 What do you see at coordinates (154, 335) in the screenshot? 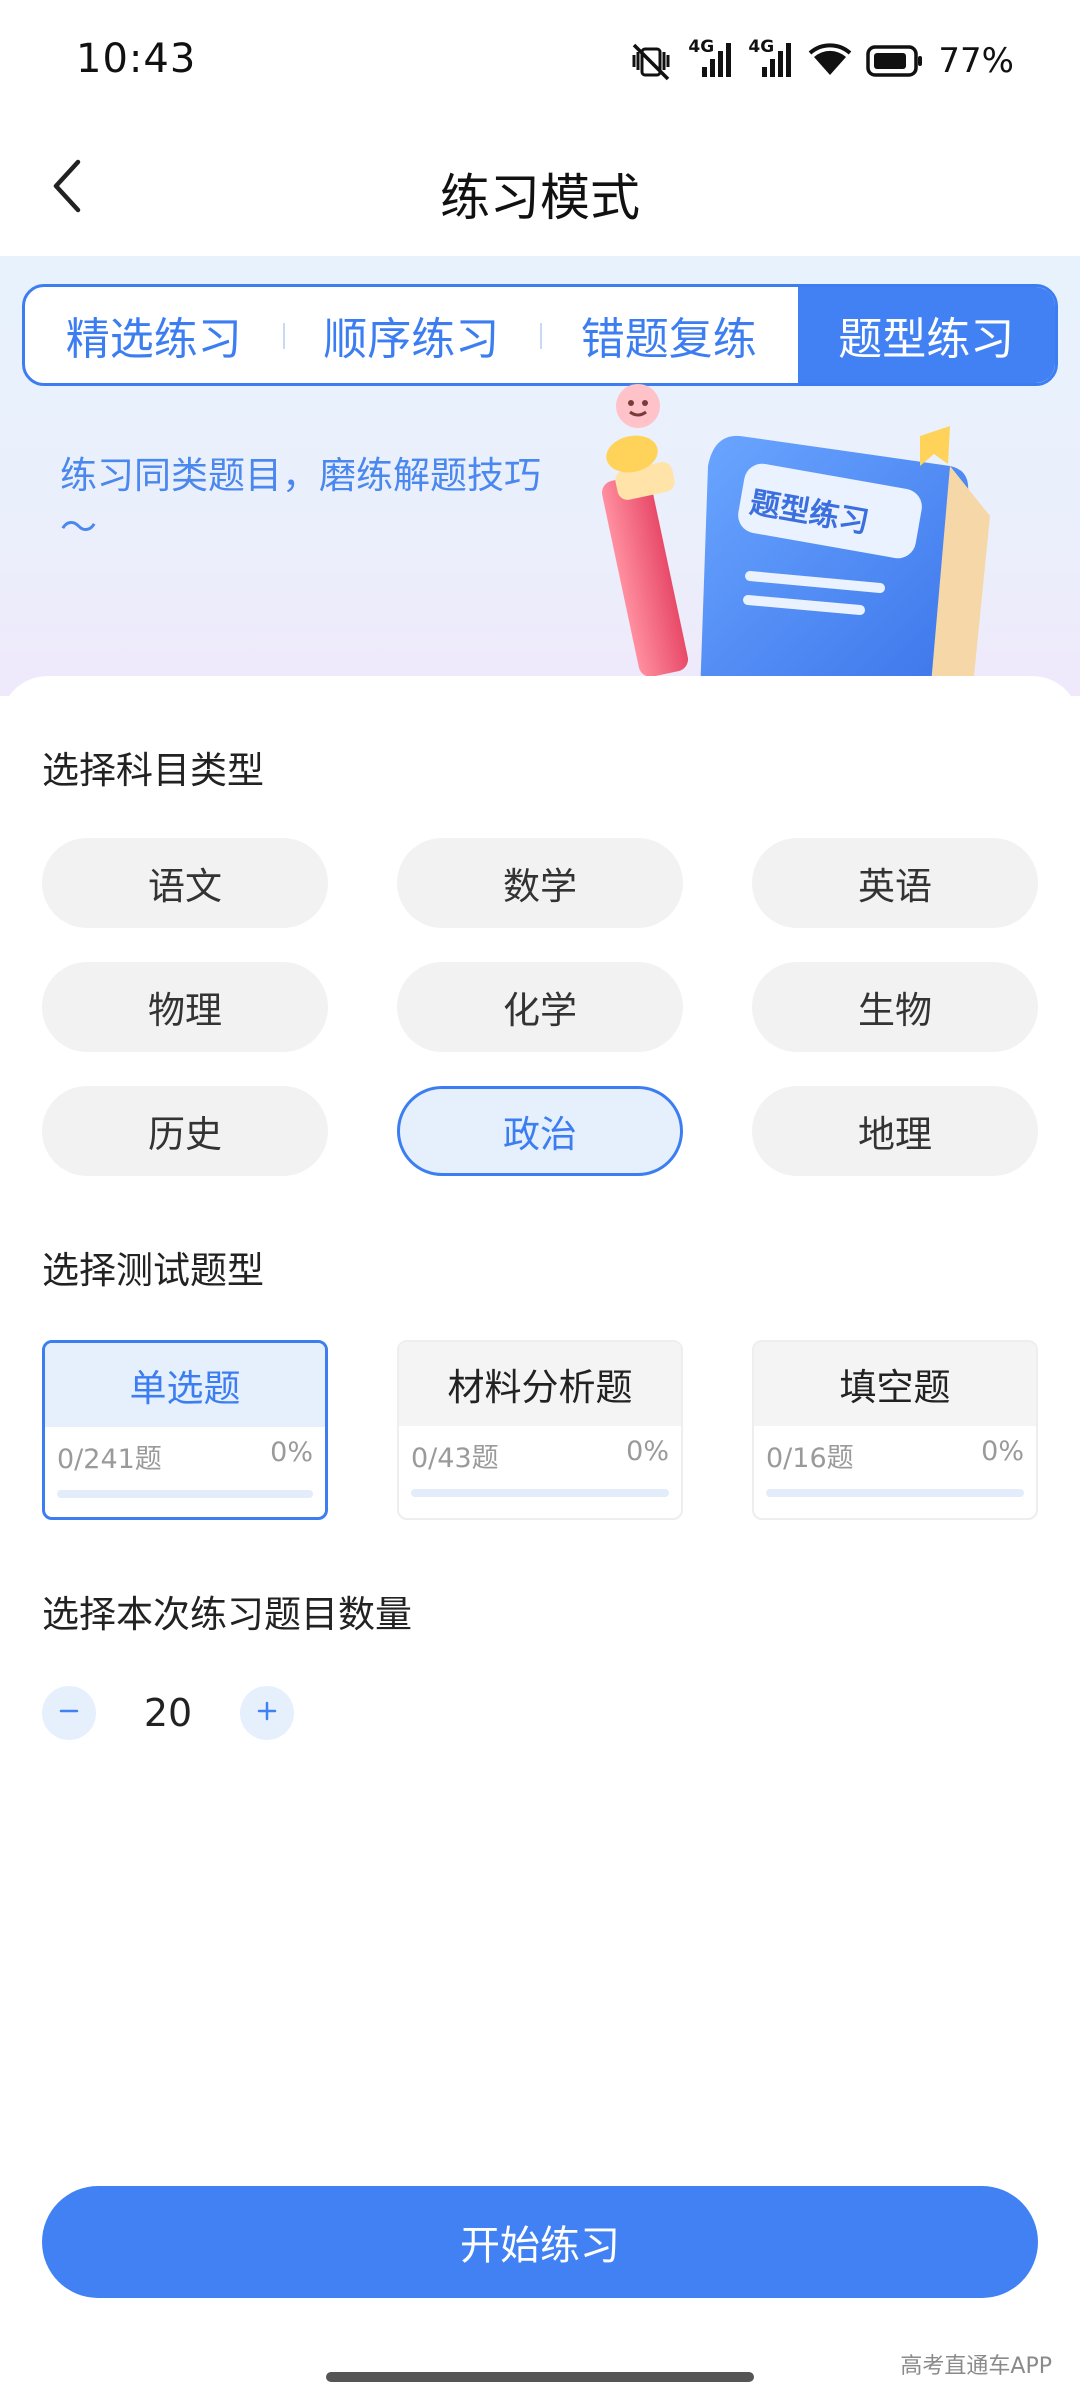
I see `tab-selected-practice: 精选练习` at bounding box center [154, 335].